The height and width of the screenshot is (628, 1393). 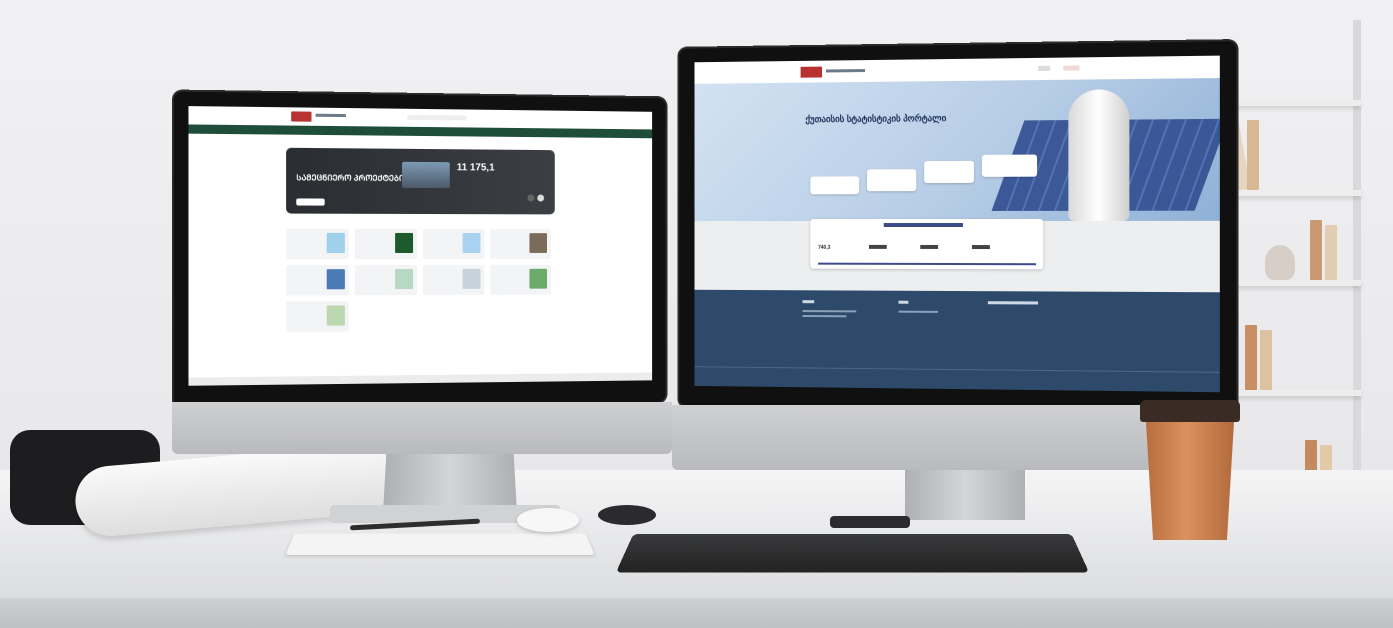 What do you see at coordinates (420, 246) in the screenshot?
I see `left-screen: ᲡᲐᲛᲔᲪᲜᲘᲔᲠᲝ ᲞᲠᲝᲔᲥᲢᲔᲑᲘ 11 175,1` at bounding box center [420, 246].